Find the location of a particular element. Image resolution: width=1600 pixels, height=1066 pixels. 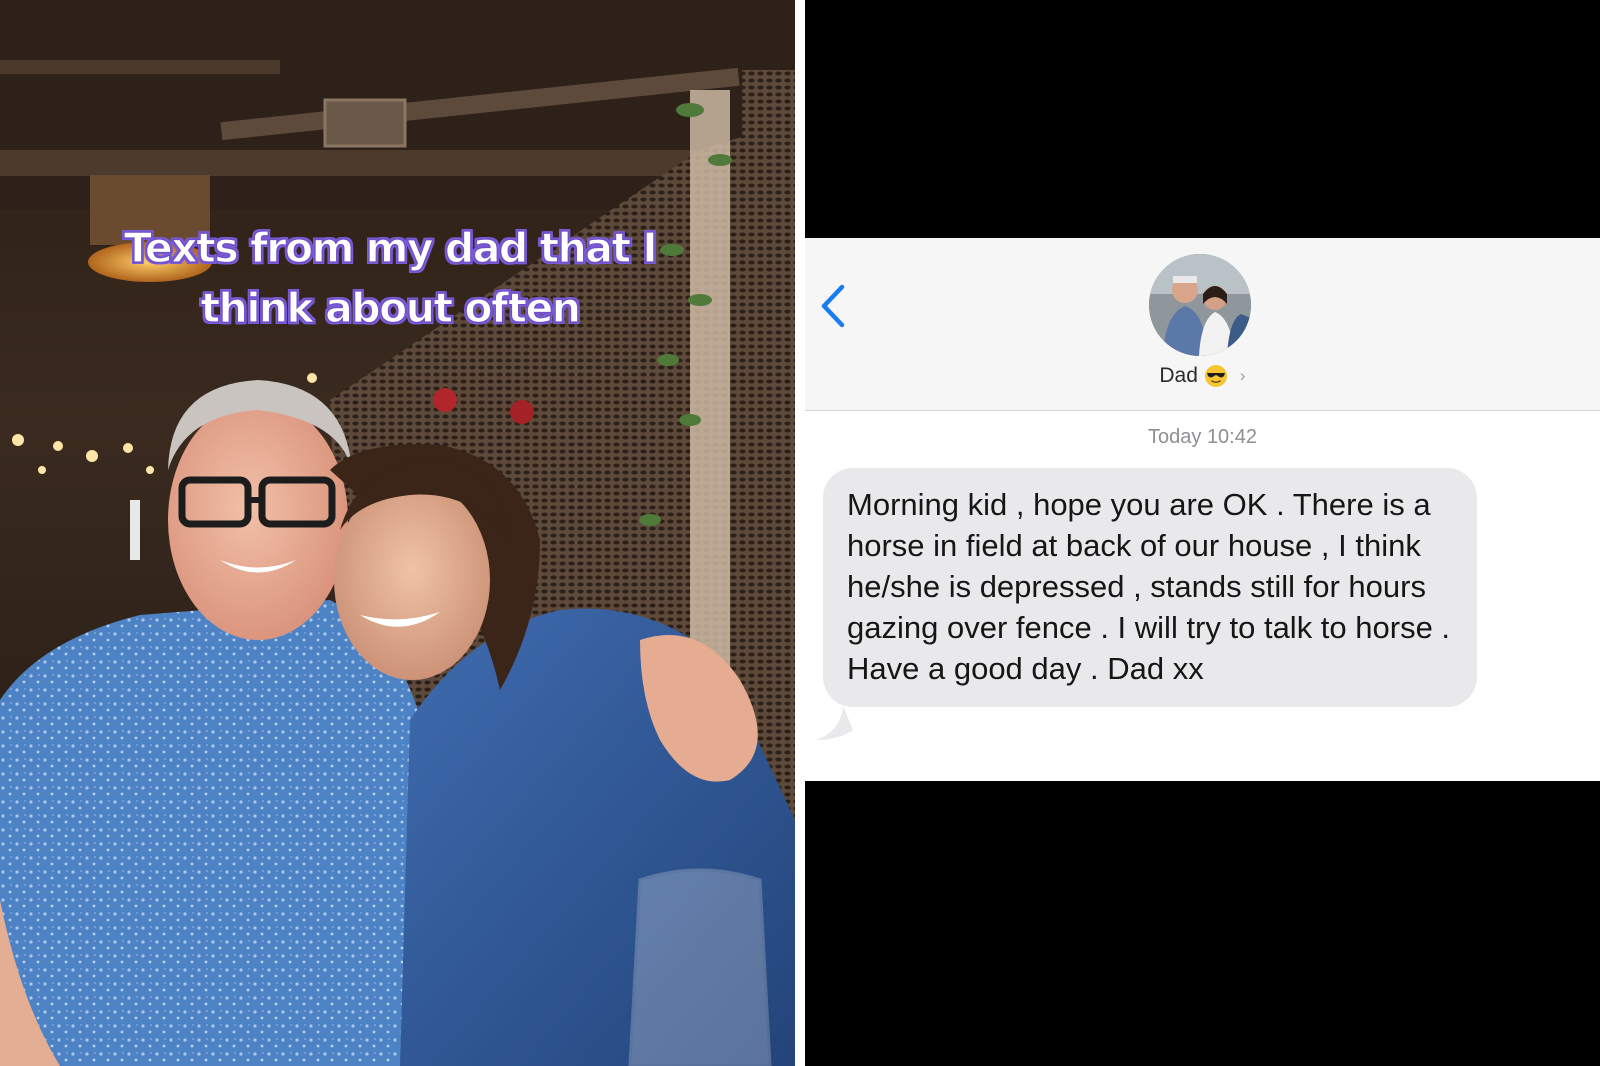

bubble-tail is located at coordinates (834, 723).